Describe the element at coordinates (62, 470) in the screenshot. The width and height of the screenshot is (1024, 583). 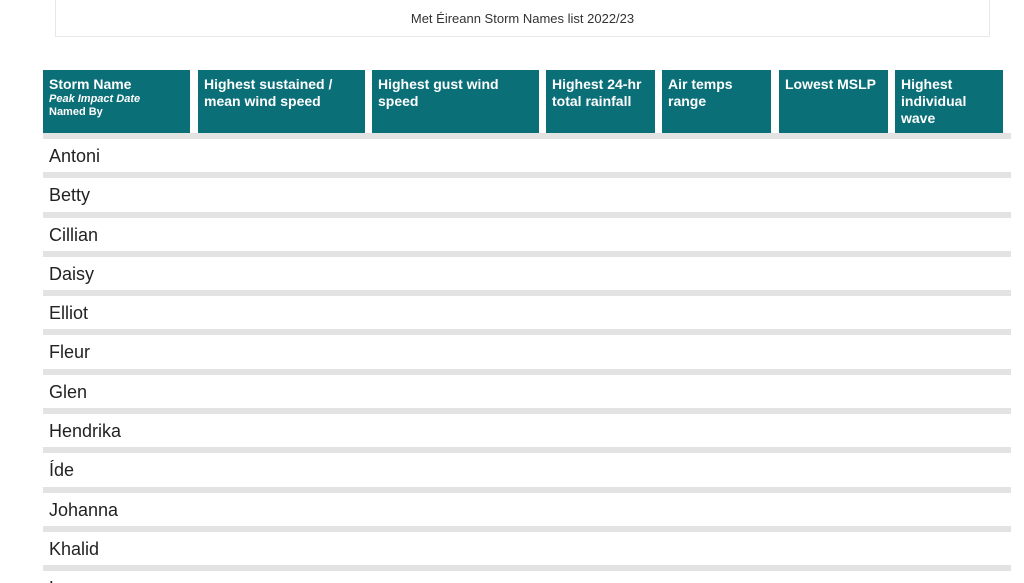
I see `storm-name: Íde` at that location.